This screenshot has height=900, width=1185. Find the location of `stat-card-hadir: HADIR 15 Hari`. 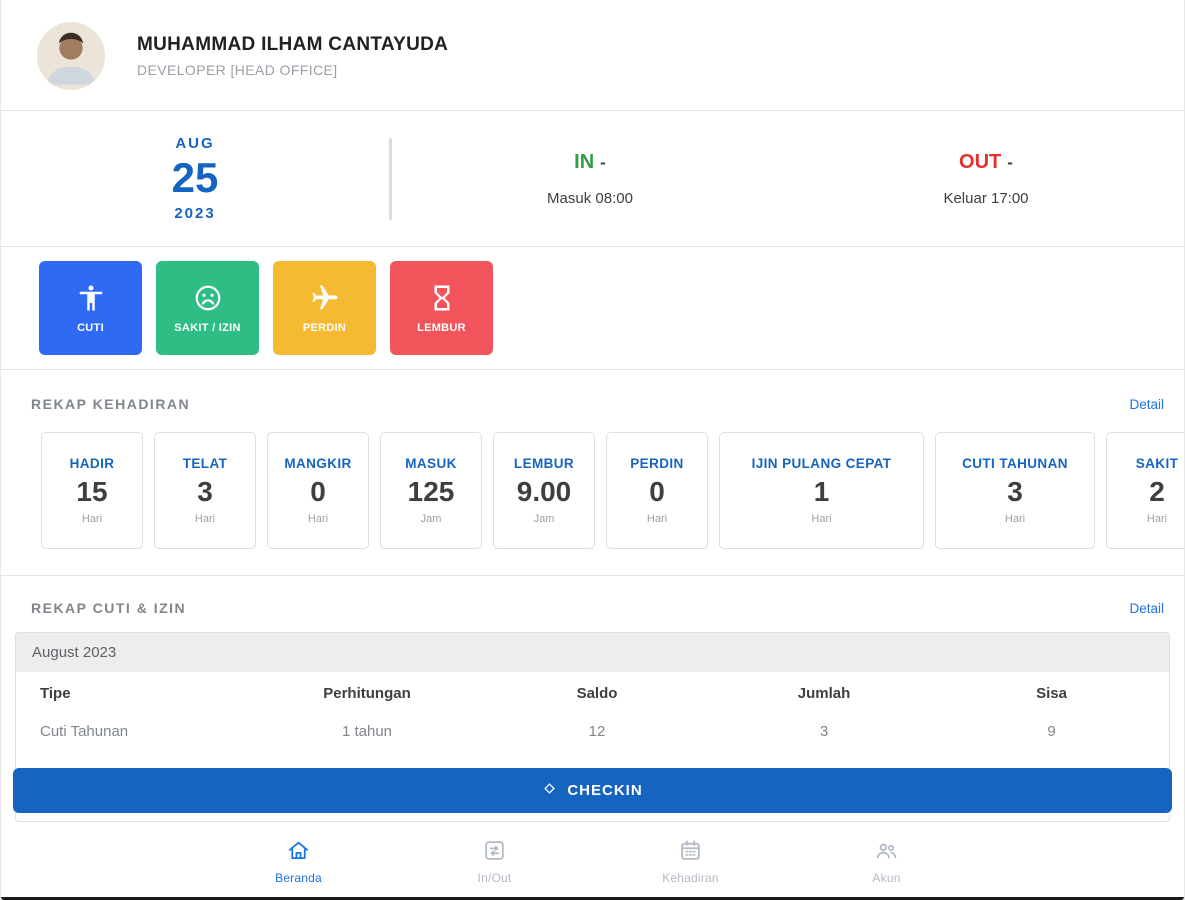

stat-card-hadir: HADIR 15 Hari is located at coordinates (92, 490).